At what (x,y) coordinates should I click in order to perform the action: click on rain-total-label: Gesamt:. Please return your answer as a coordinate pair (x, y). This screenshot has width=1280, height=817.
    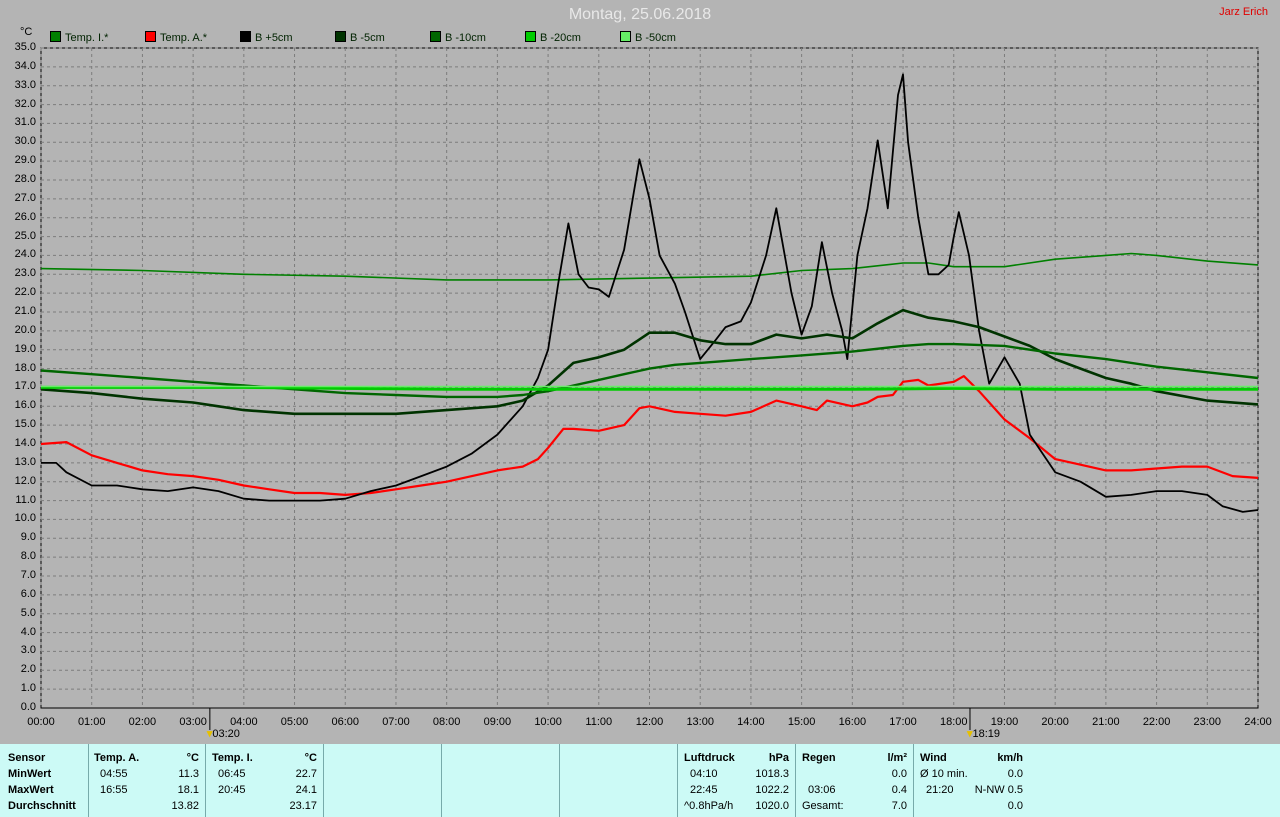
    Looking at the image, I should click on (823, 806).